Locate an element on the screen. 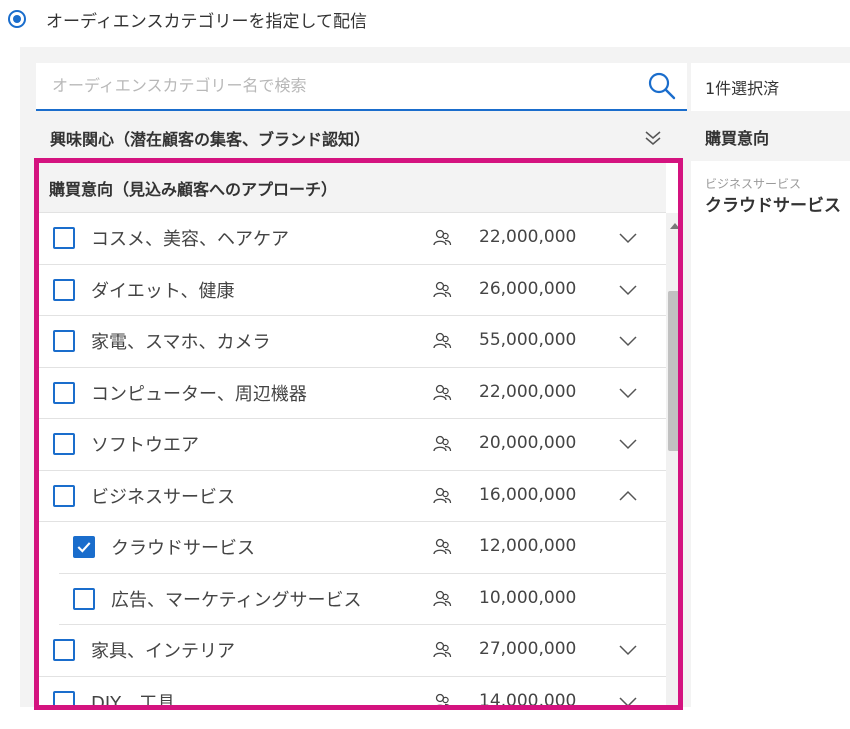 Image resolution: width=850 pixels, height=729 pixels. audience-count: 16,000,000 is located at coordinates (528, 494).